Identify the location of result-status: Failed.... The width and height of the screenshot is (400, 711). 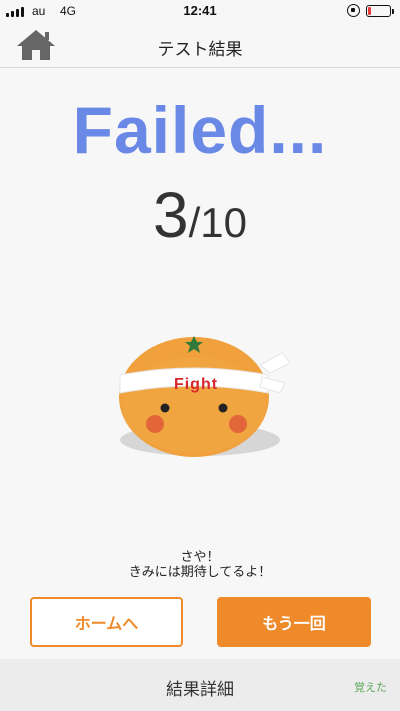
(200, 130).